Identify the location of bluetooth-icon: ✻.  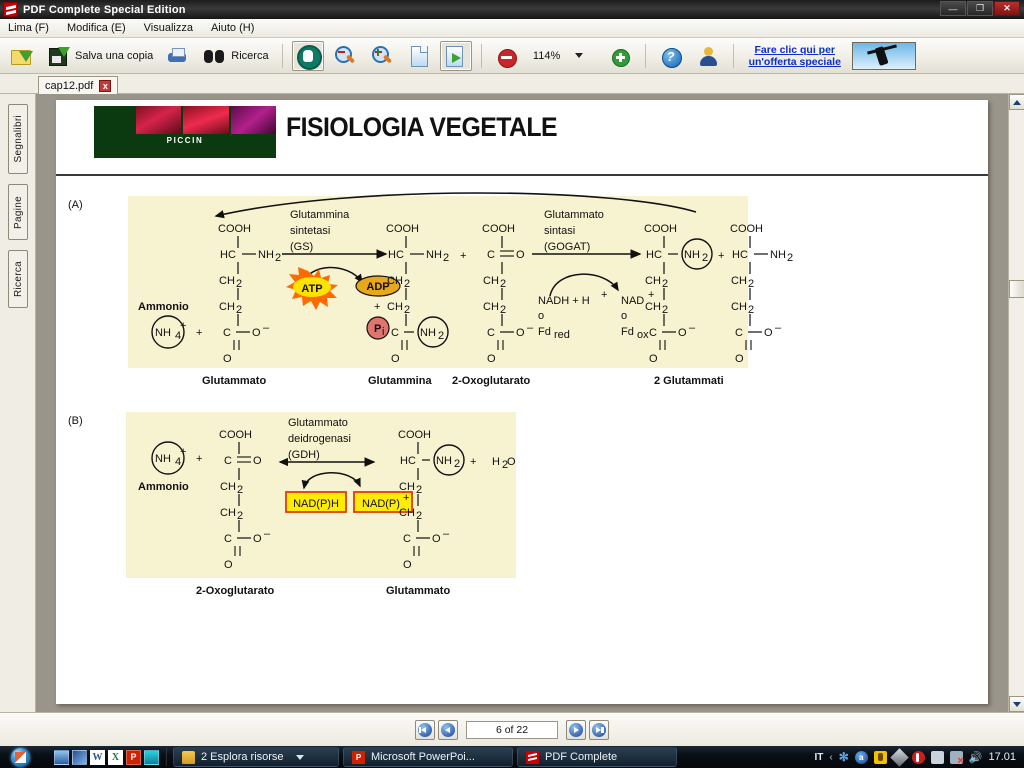
(844, 757).